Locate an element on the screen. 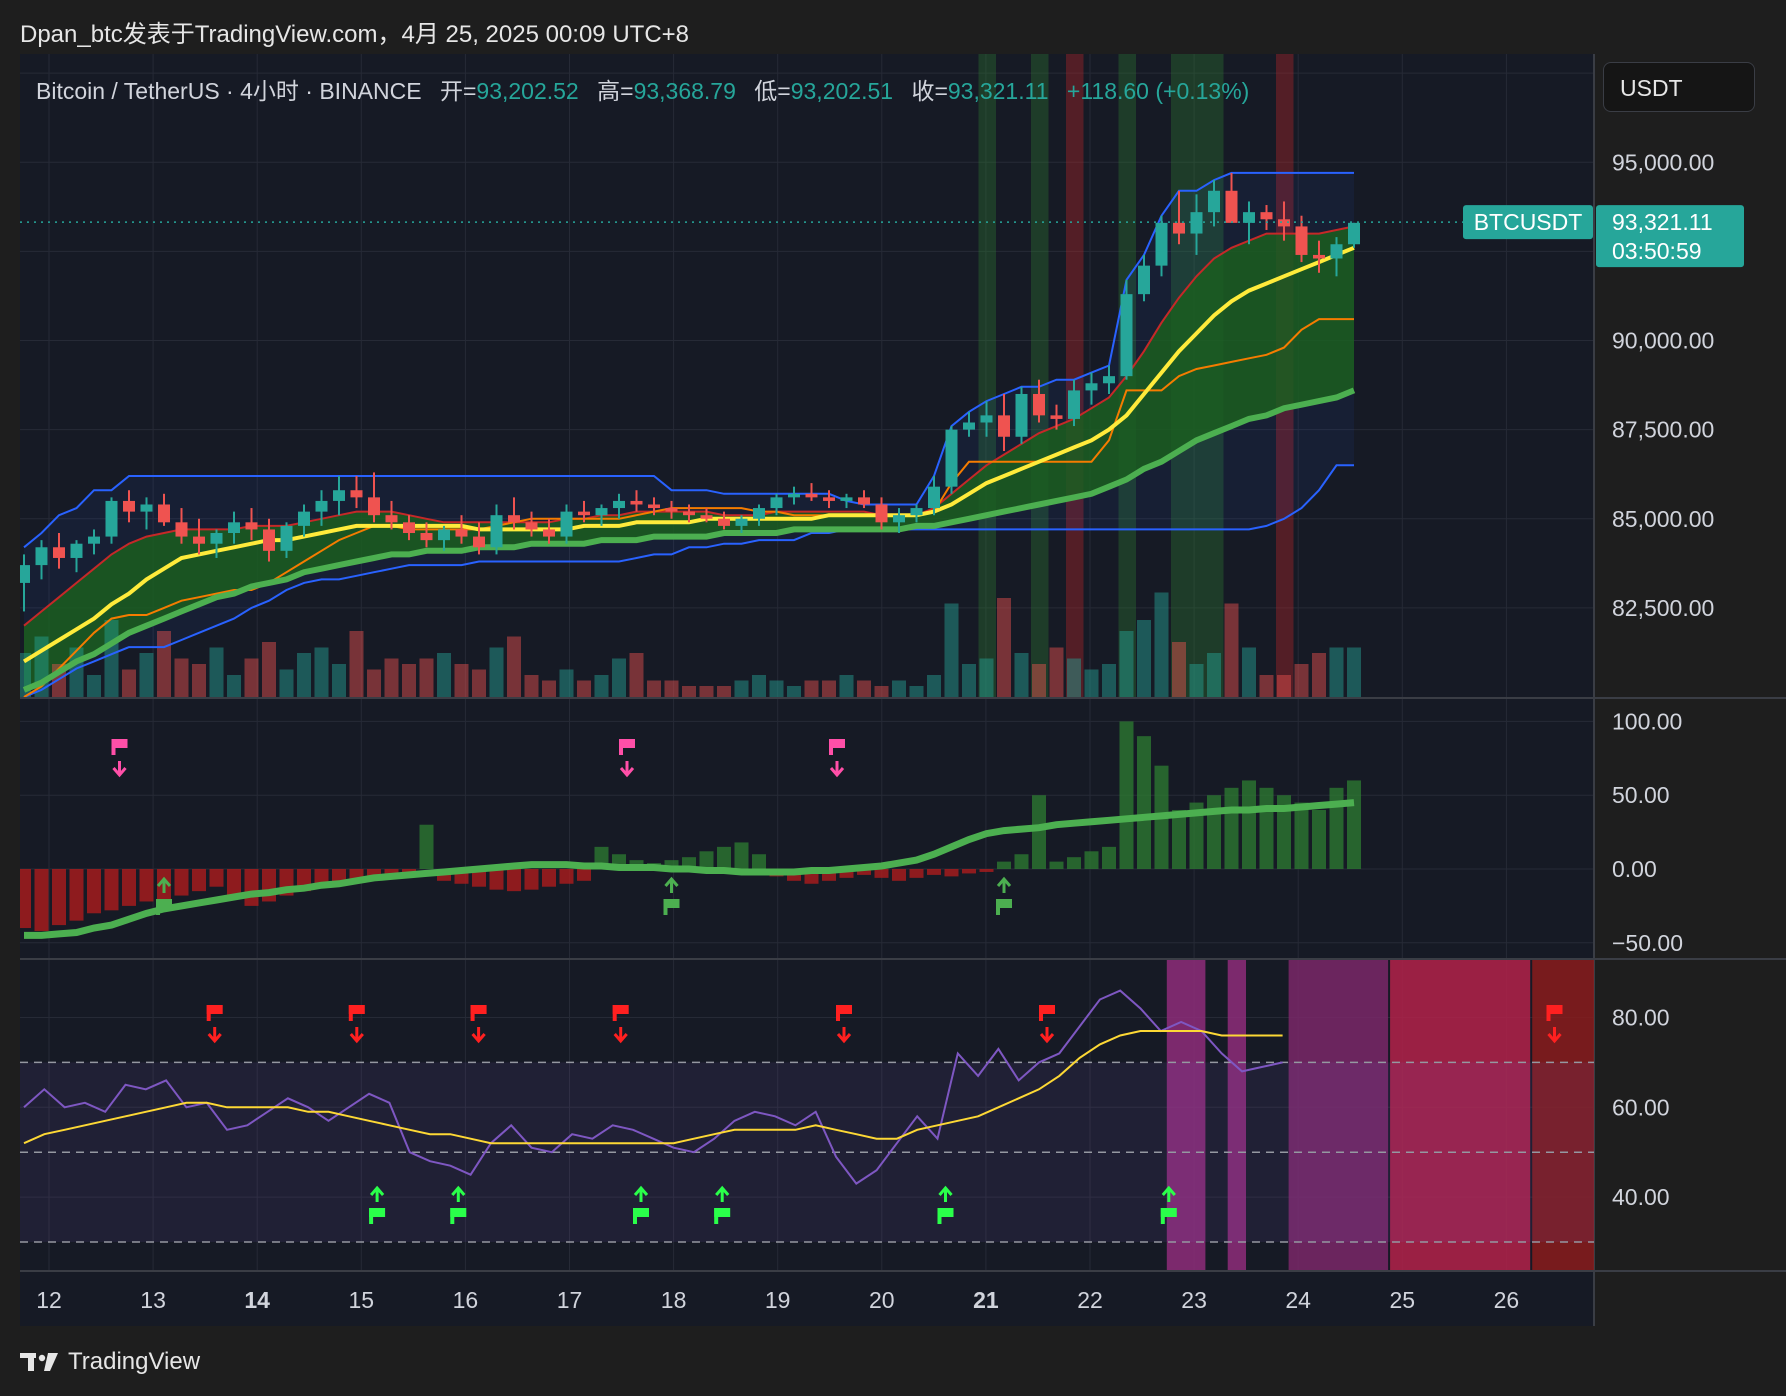  date-tick-label: 13 is located at coordinates (153, 1300).